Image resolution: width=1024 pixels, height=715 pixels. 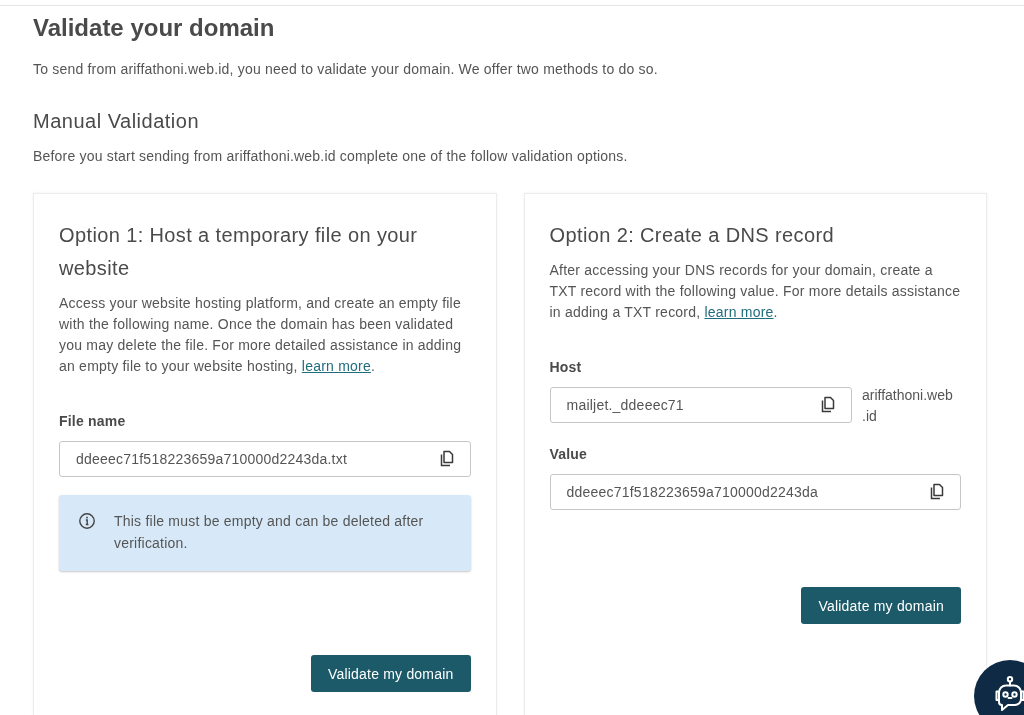 What do you see at coordinates (999, 687) in the screenshot?
I see `chat-button` at bounding box center [999, 687].